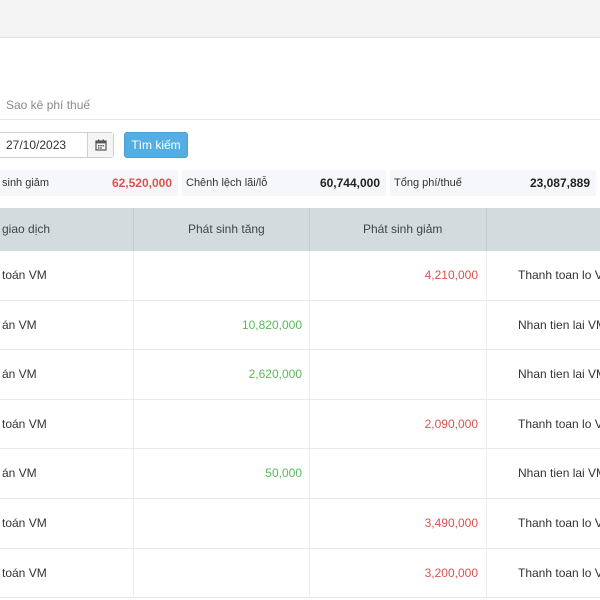 The width and height of the screenshot is (600, 600). Describe the element at coordinates (284, 183) in the screenshot. I see `summary-profit: Chênh lệch lãi/lỗ 60,744,000` at that location.